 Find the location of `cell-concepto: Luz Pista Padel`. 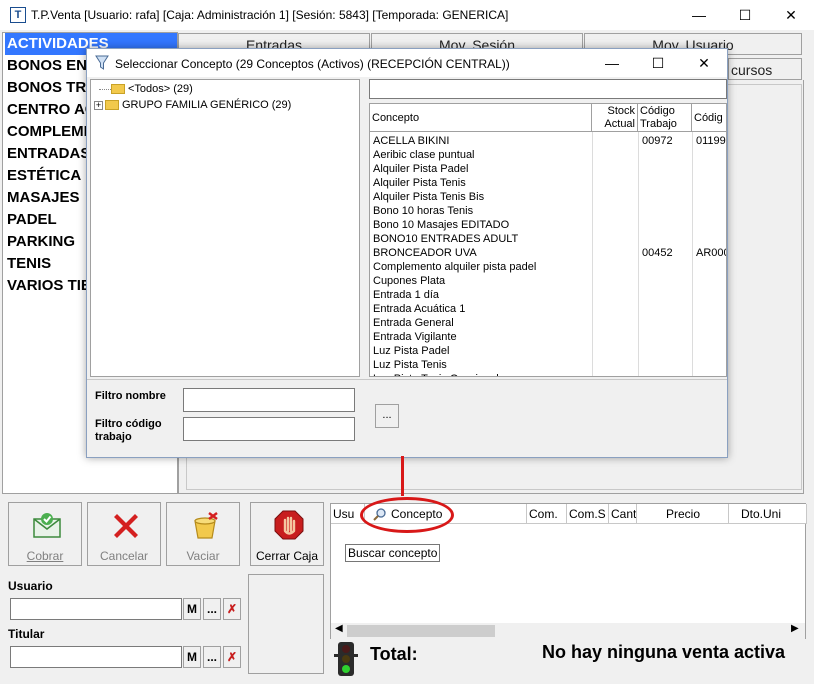

cell-concepto: Luz Pista Padel is located at coordinates (411, 351).